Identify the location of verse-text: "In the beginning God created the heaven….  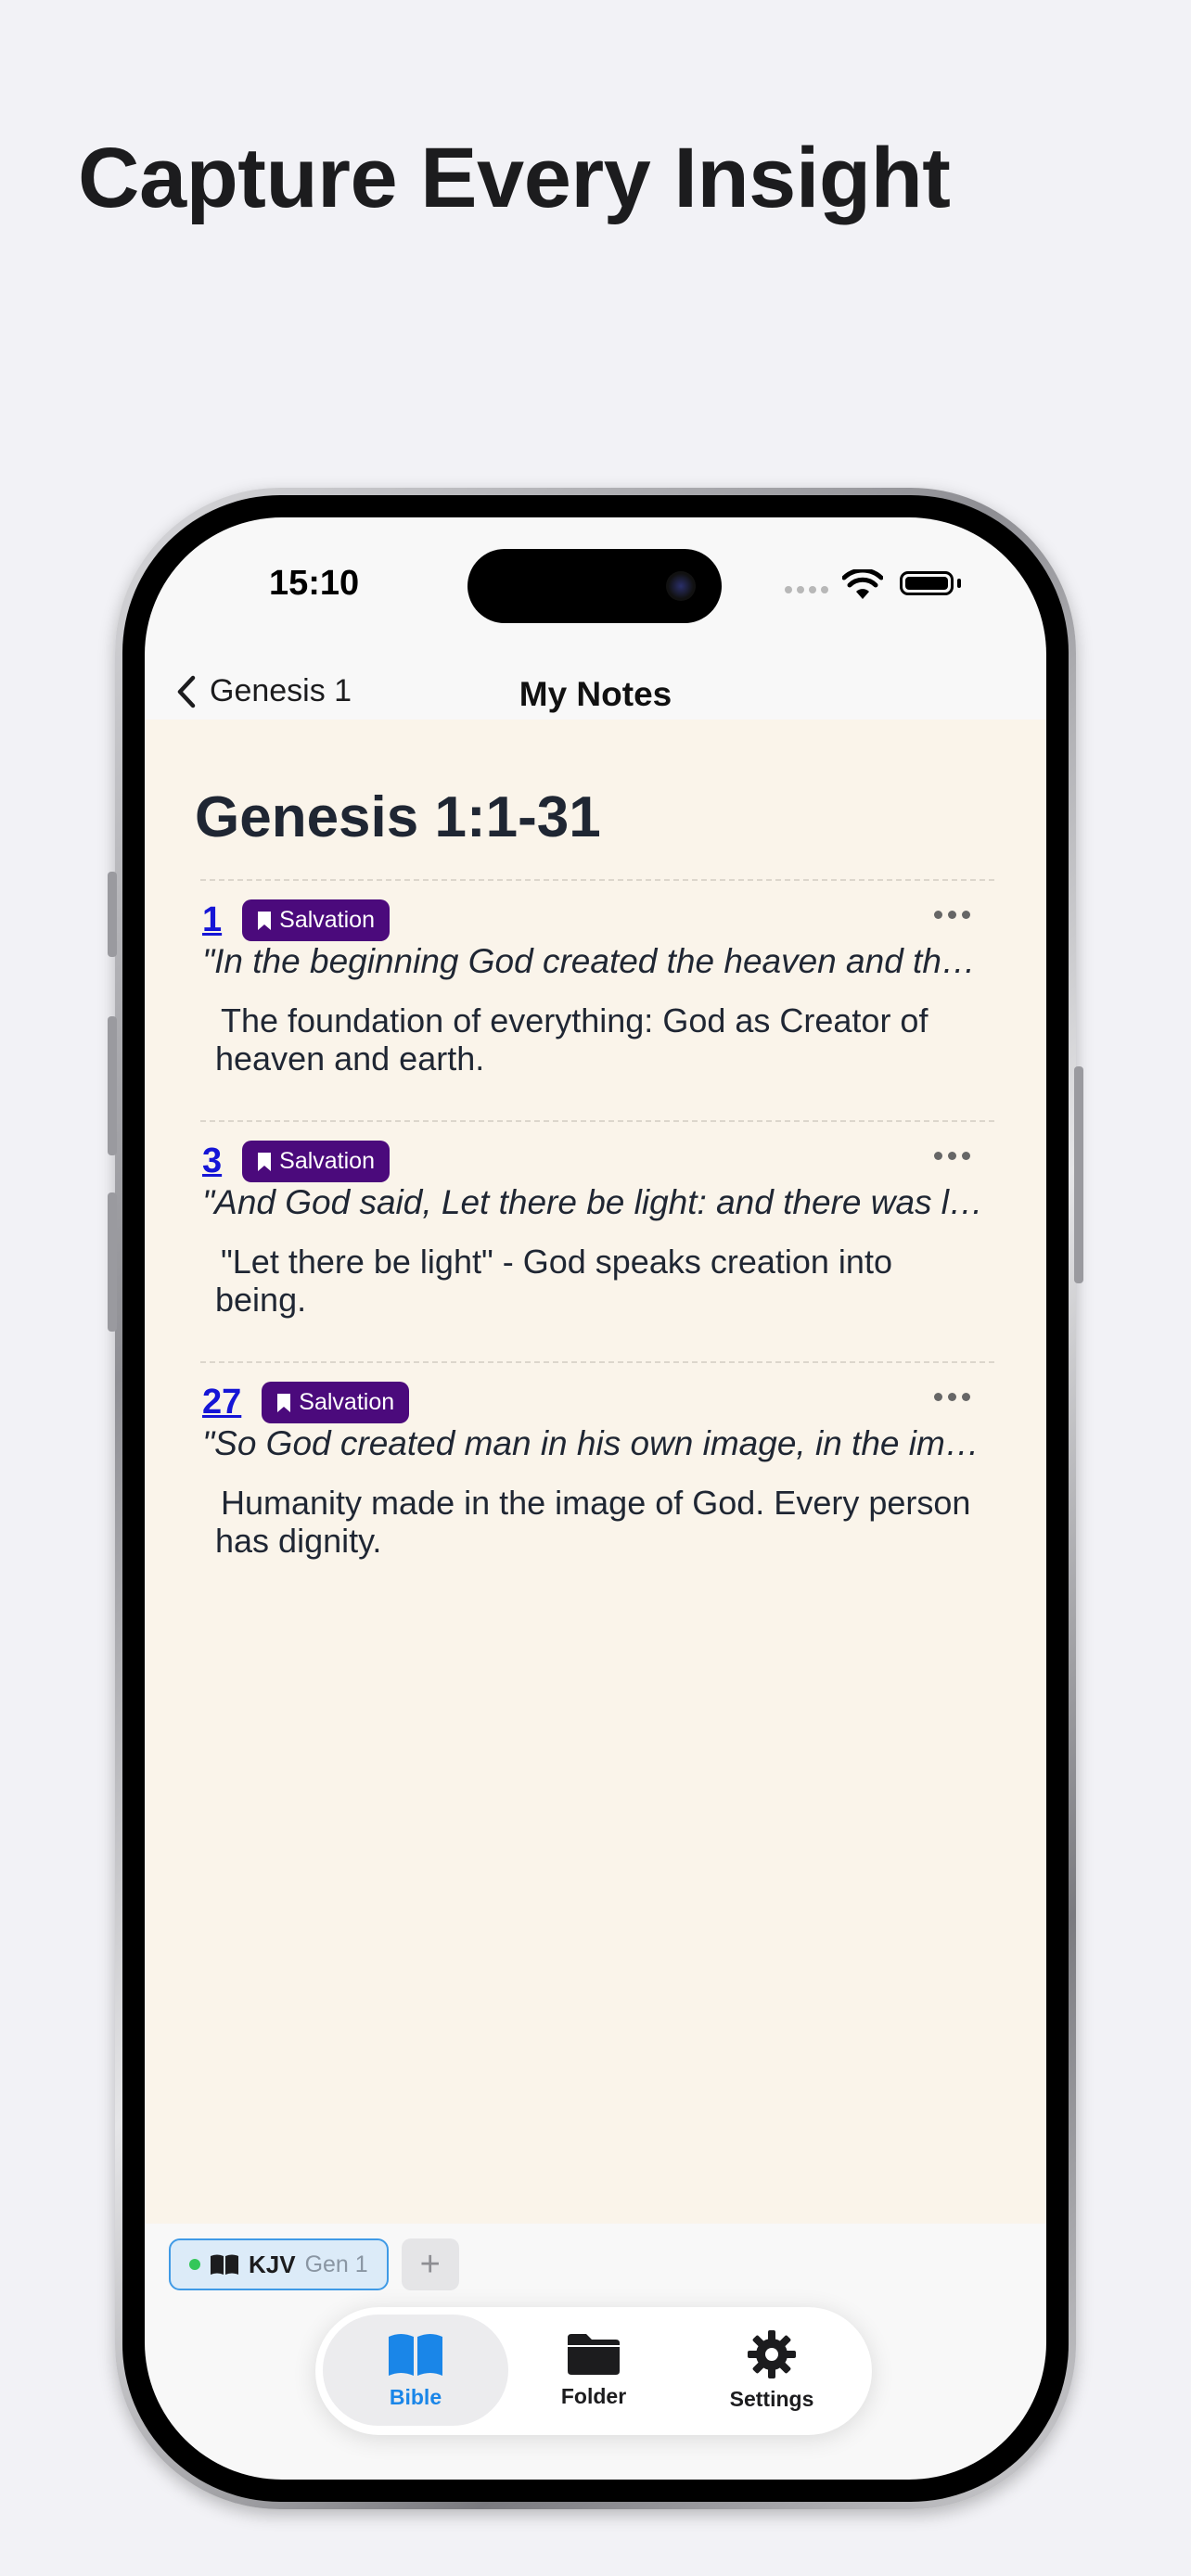
(597, 961).